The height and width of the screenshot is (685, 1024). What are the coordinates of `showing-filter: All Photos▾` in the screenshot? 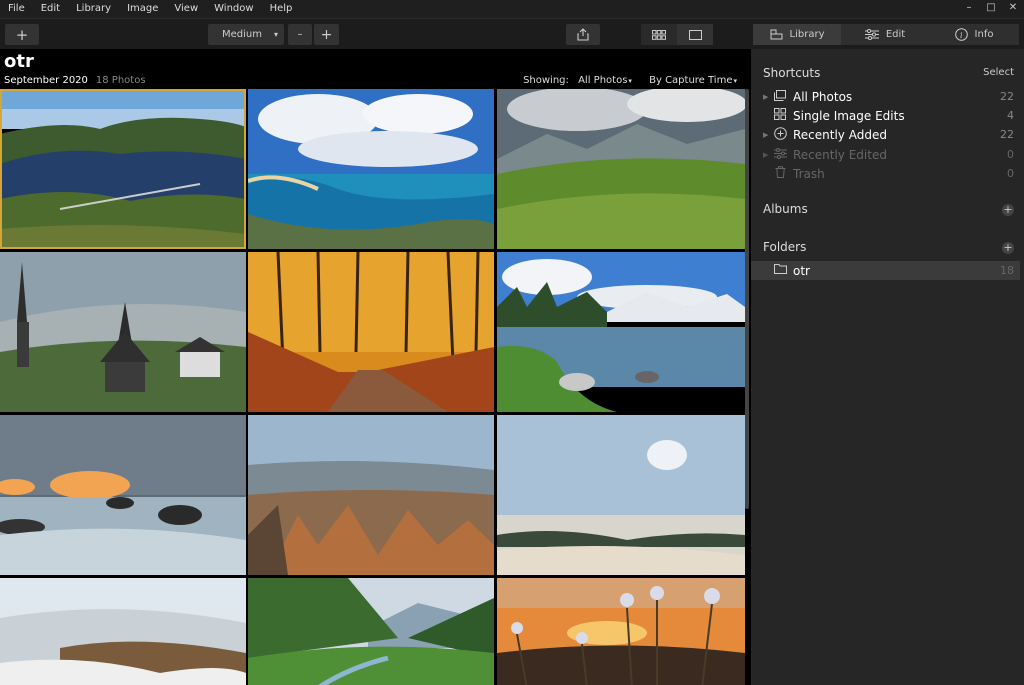 It's located at (605, 80).